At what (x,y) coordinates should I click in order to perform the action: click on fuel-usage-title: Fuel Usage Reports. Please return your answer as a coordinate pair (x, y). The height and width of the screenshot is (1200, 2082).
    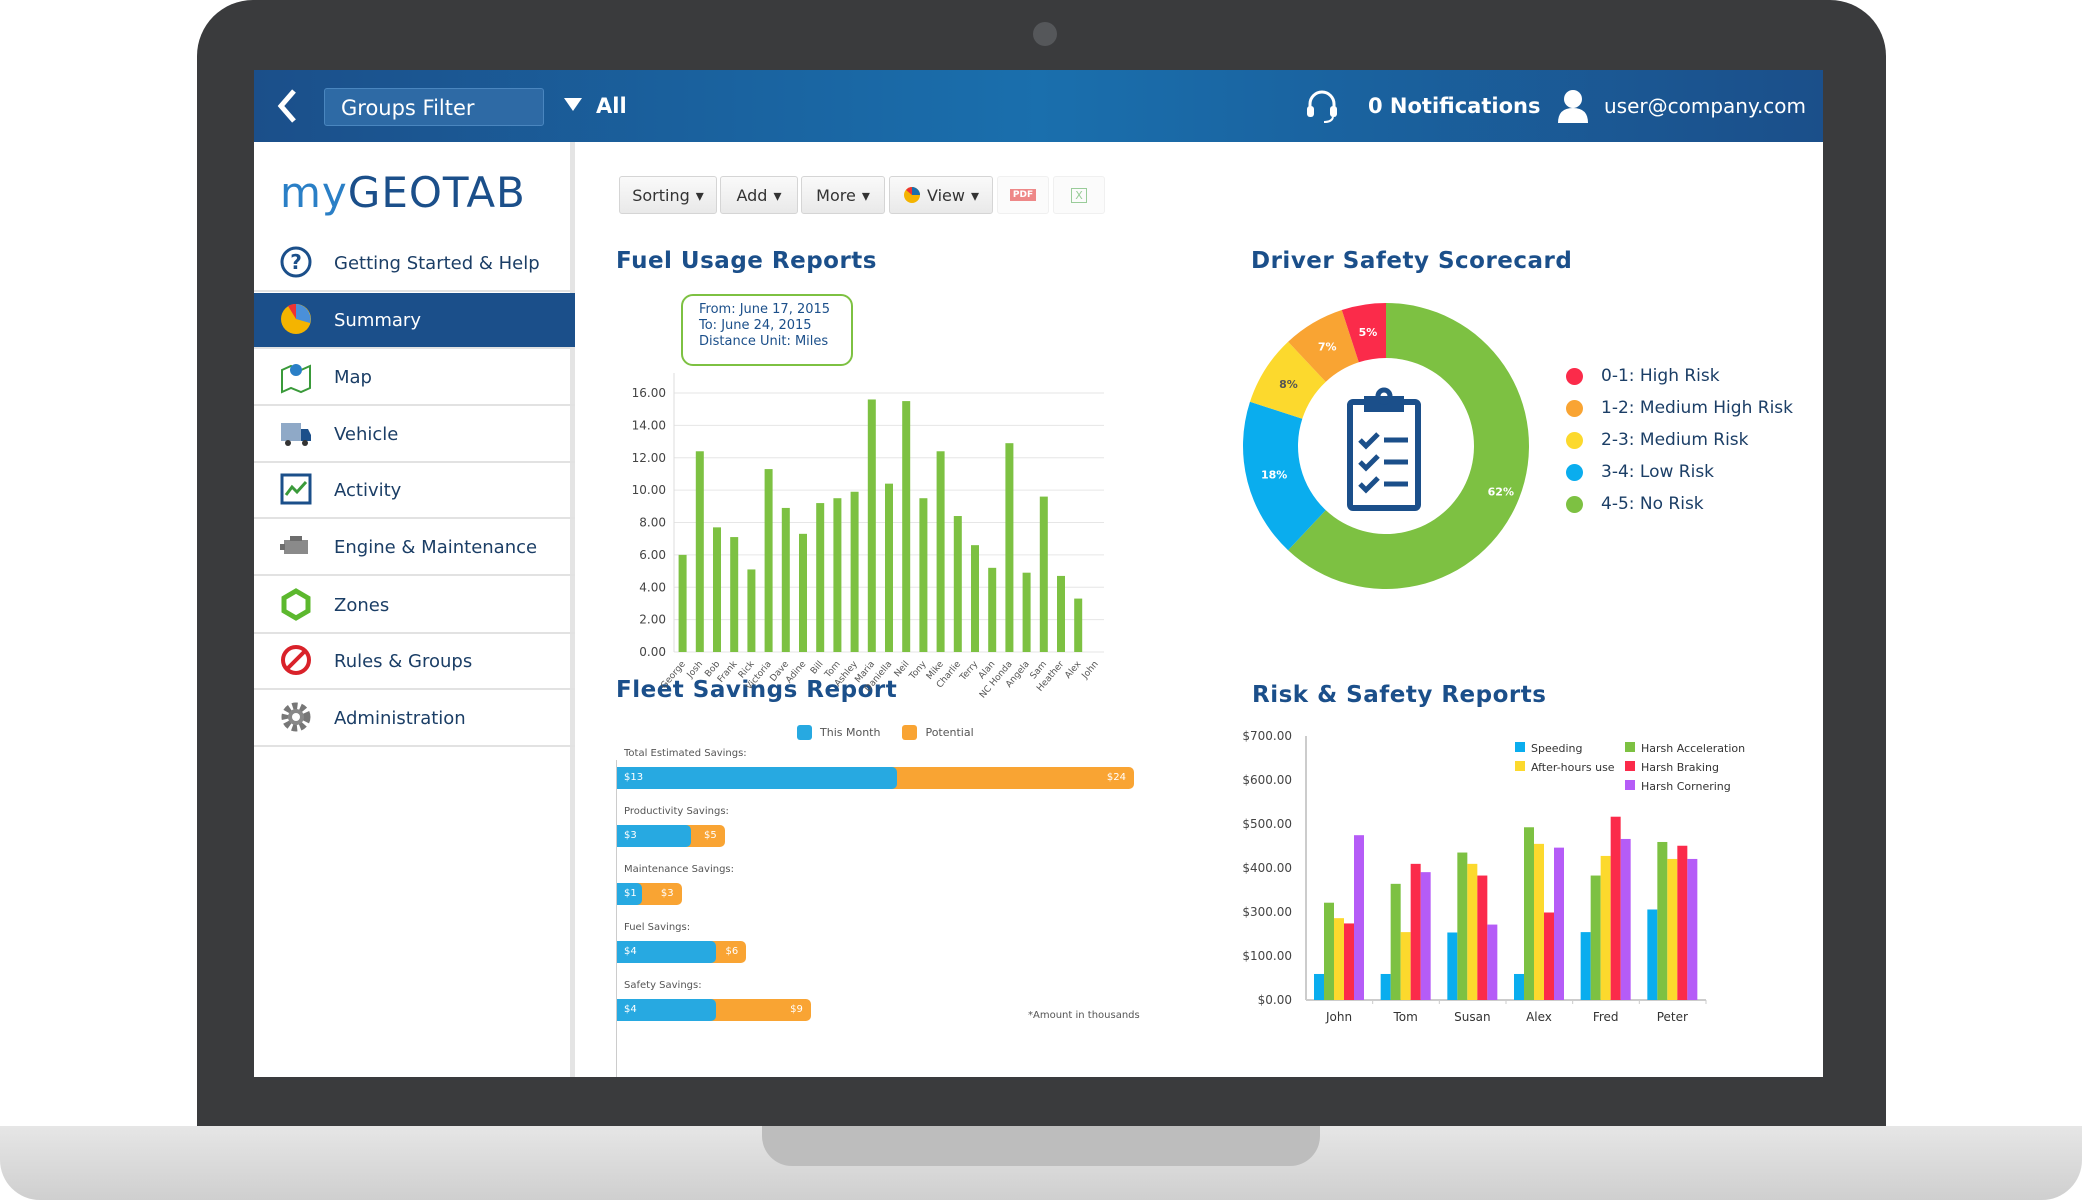
    Looking at the image, I should click on (746, 261).